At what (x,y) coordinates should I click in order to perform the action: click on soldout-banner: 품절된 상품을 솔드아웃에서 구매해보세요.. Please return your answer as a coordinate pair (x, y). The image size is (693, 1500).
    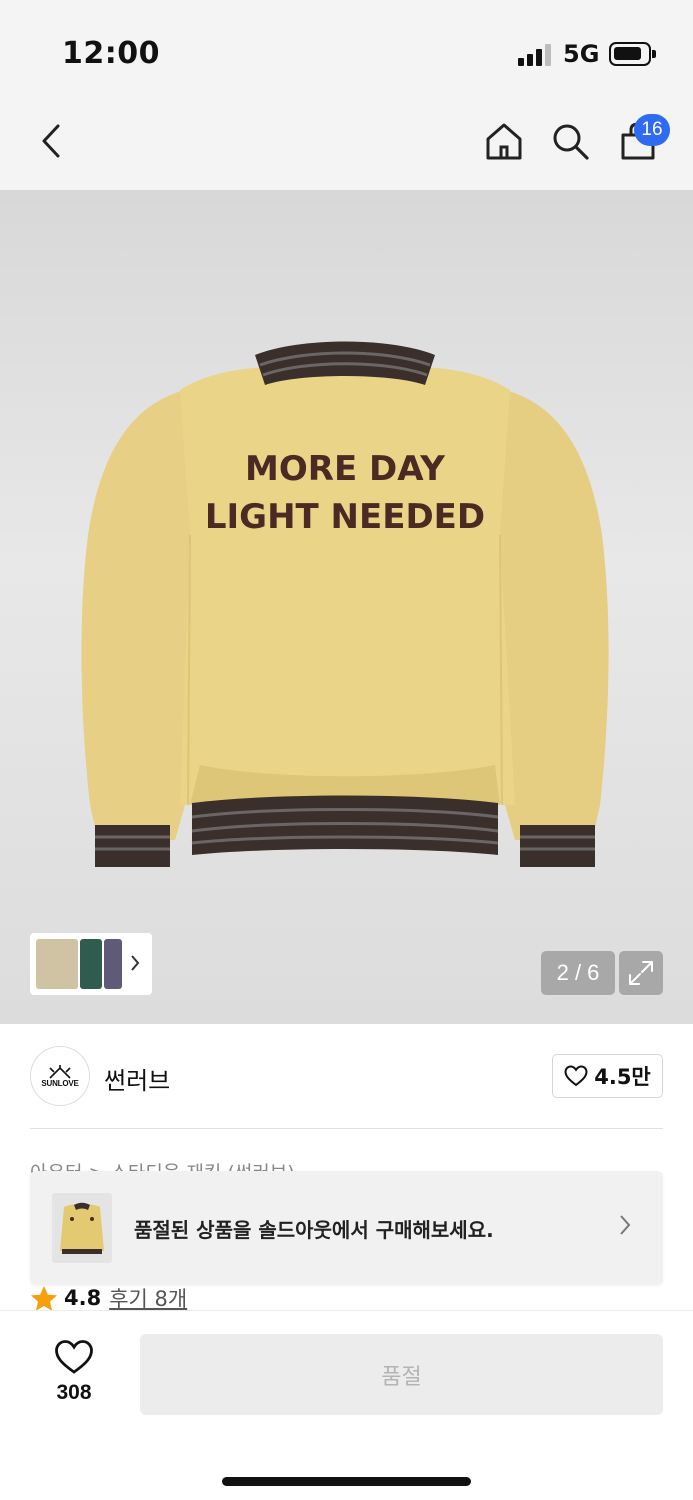
    Looking at the image, I should click on (346, 1228).